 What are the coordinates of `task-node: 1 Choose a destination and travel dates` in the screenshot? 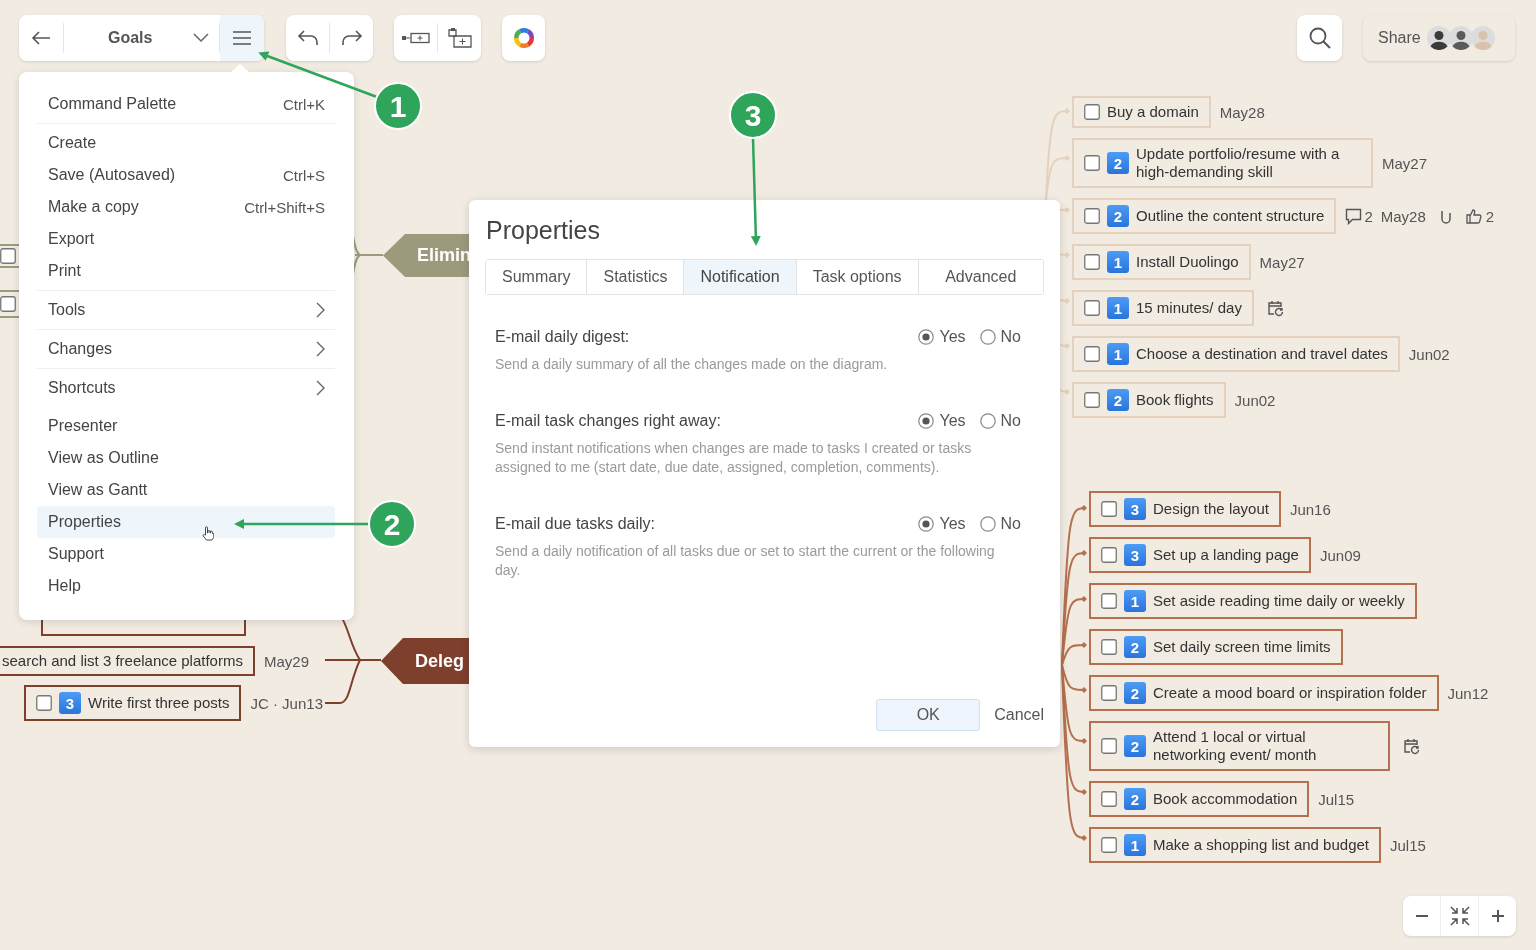 It's located at (1236, 354).